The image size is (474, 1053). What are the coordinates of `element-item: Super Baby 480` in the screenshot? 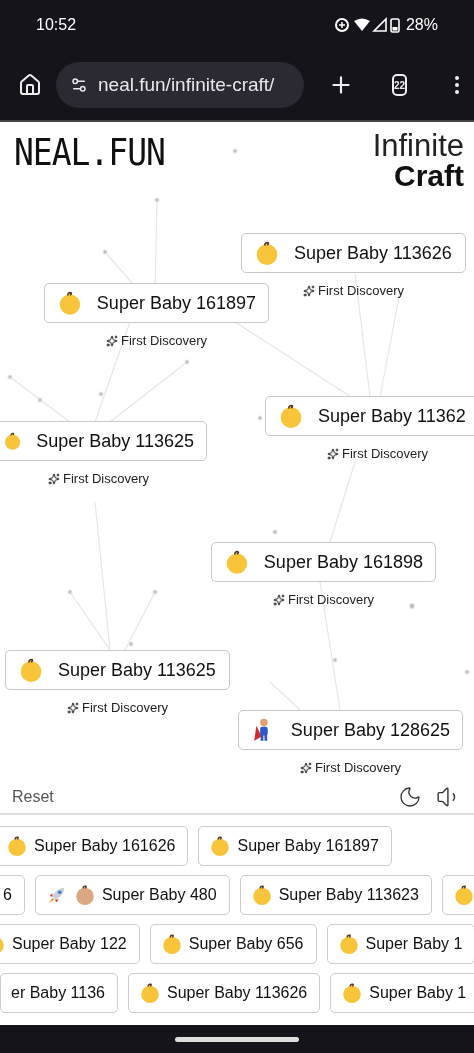 It's located at (132, 895).